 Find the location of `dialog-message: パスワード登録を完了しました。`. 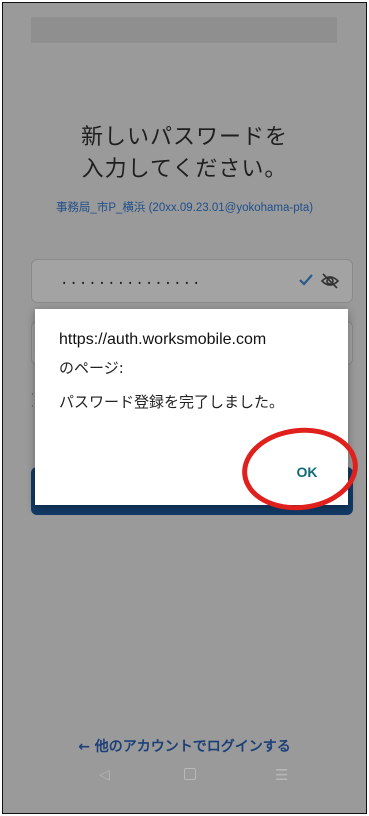

dialog-message: パスワード登録を完了しました。 is located at coordinates (172, 402).